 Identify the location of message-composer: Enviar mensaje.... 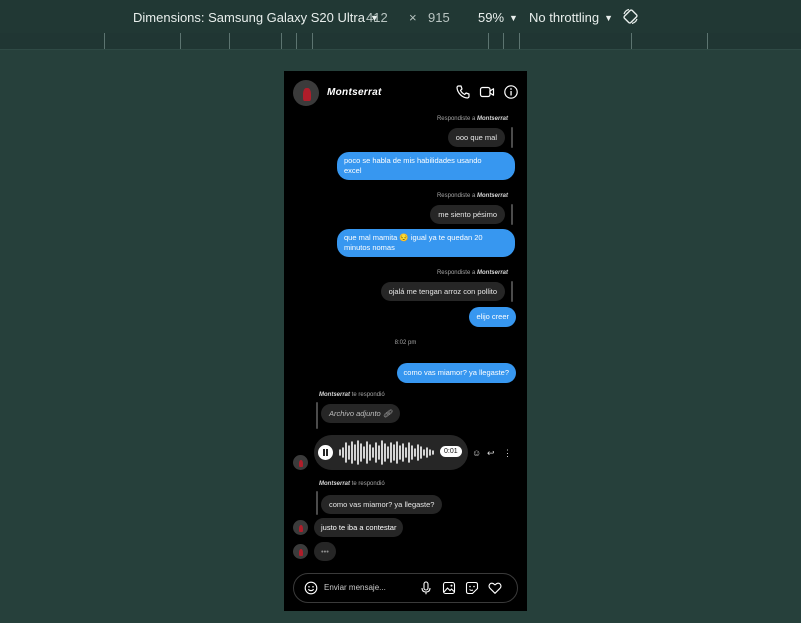
(405, 588).